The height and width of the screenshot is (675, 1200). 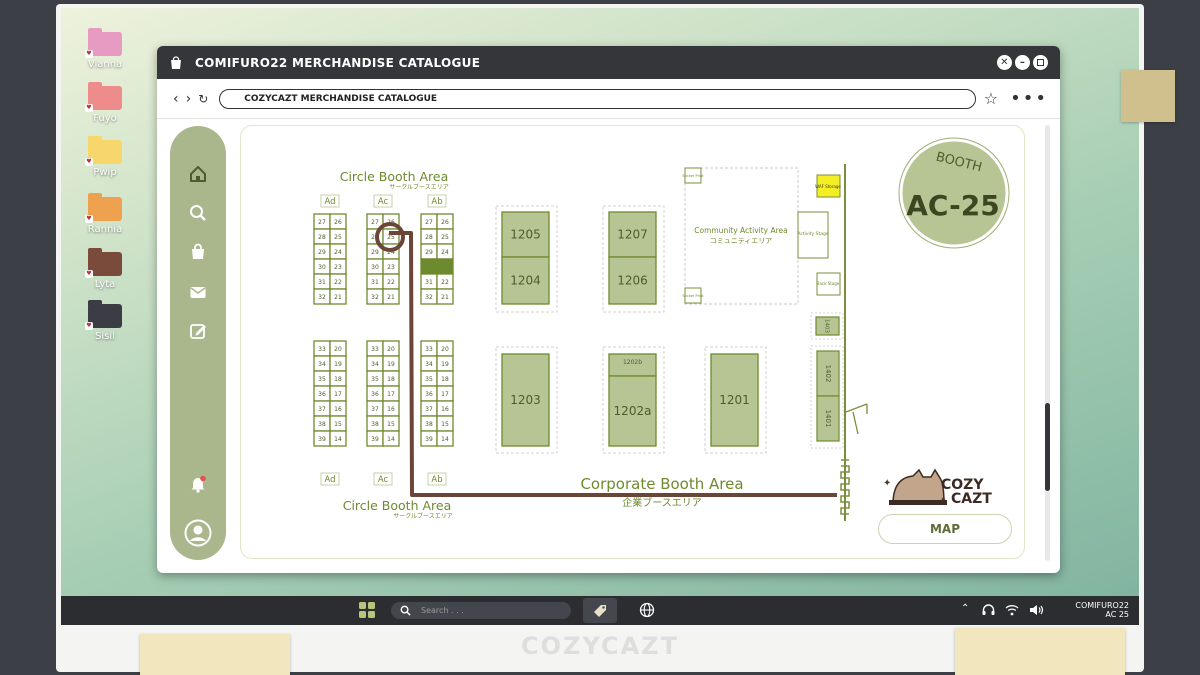 What do you see at coordinates (1047, 343) in the screenshot?
I see `scrollbar-track` at bounding box center [1047, 343].